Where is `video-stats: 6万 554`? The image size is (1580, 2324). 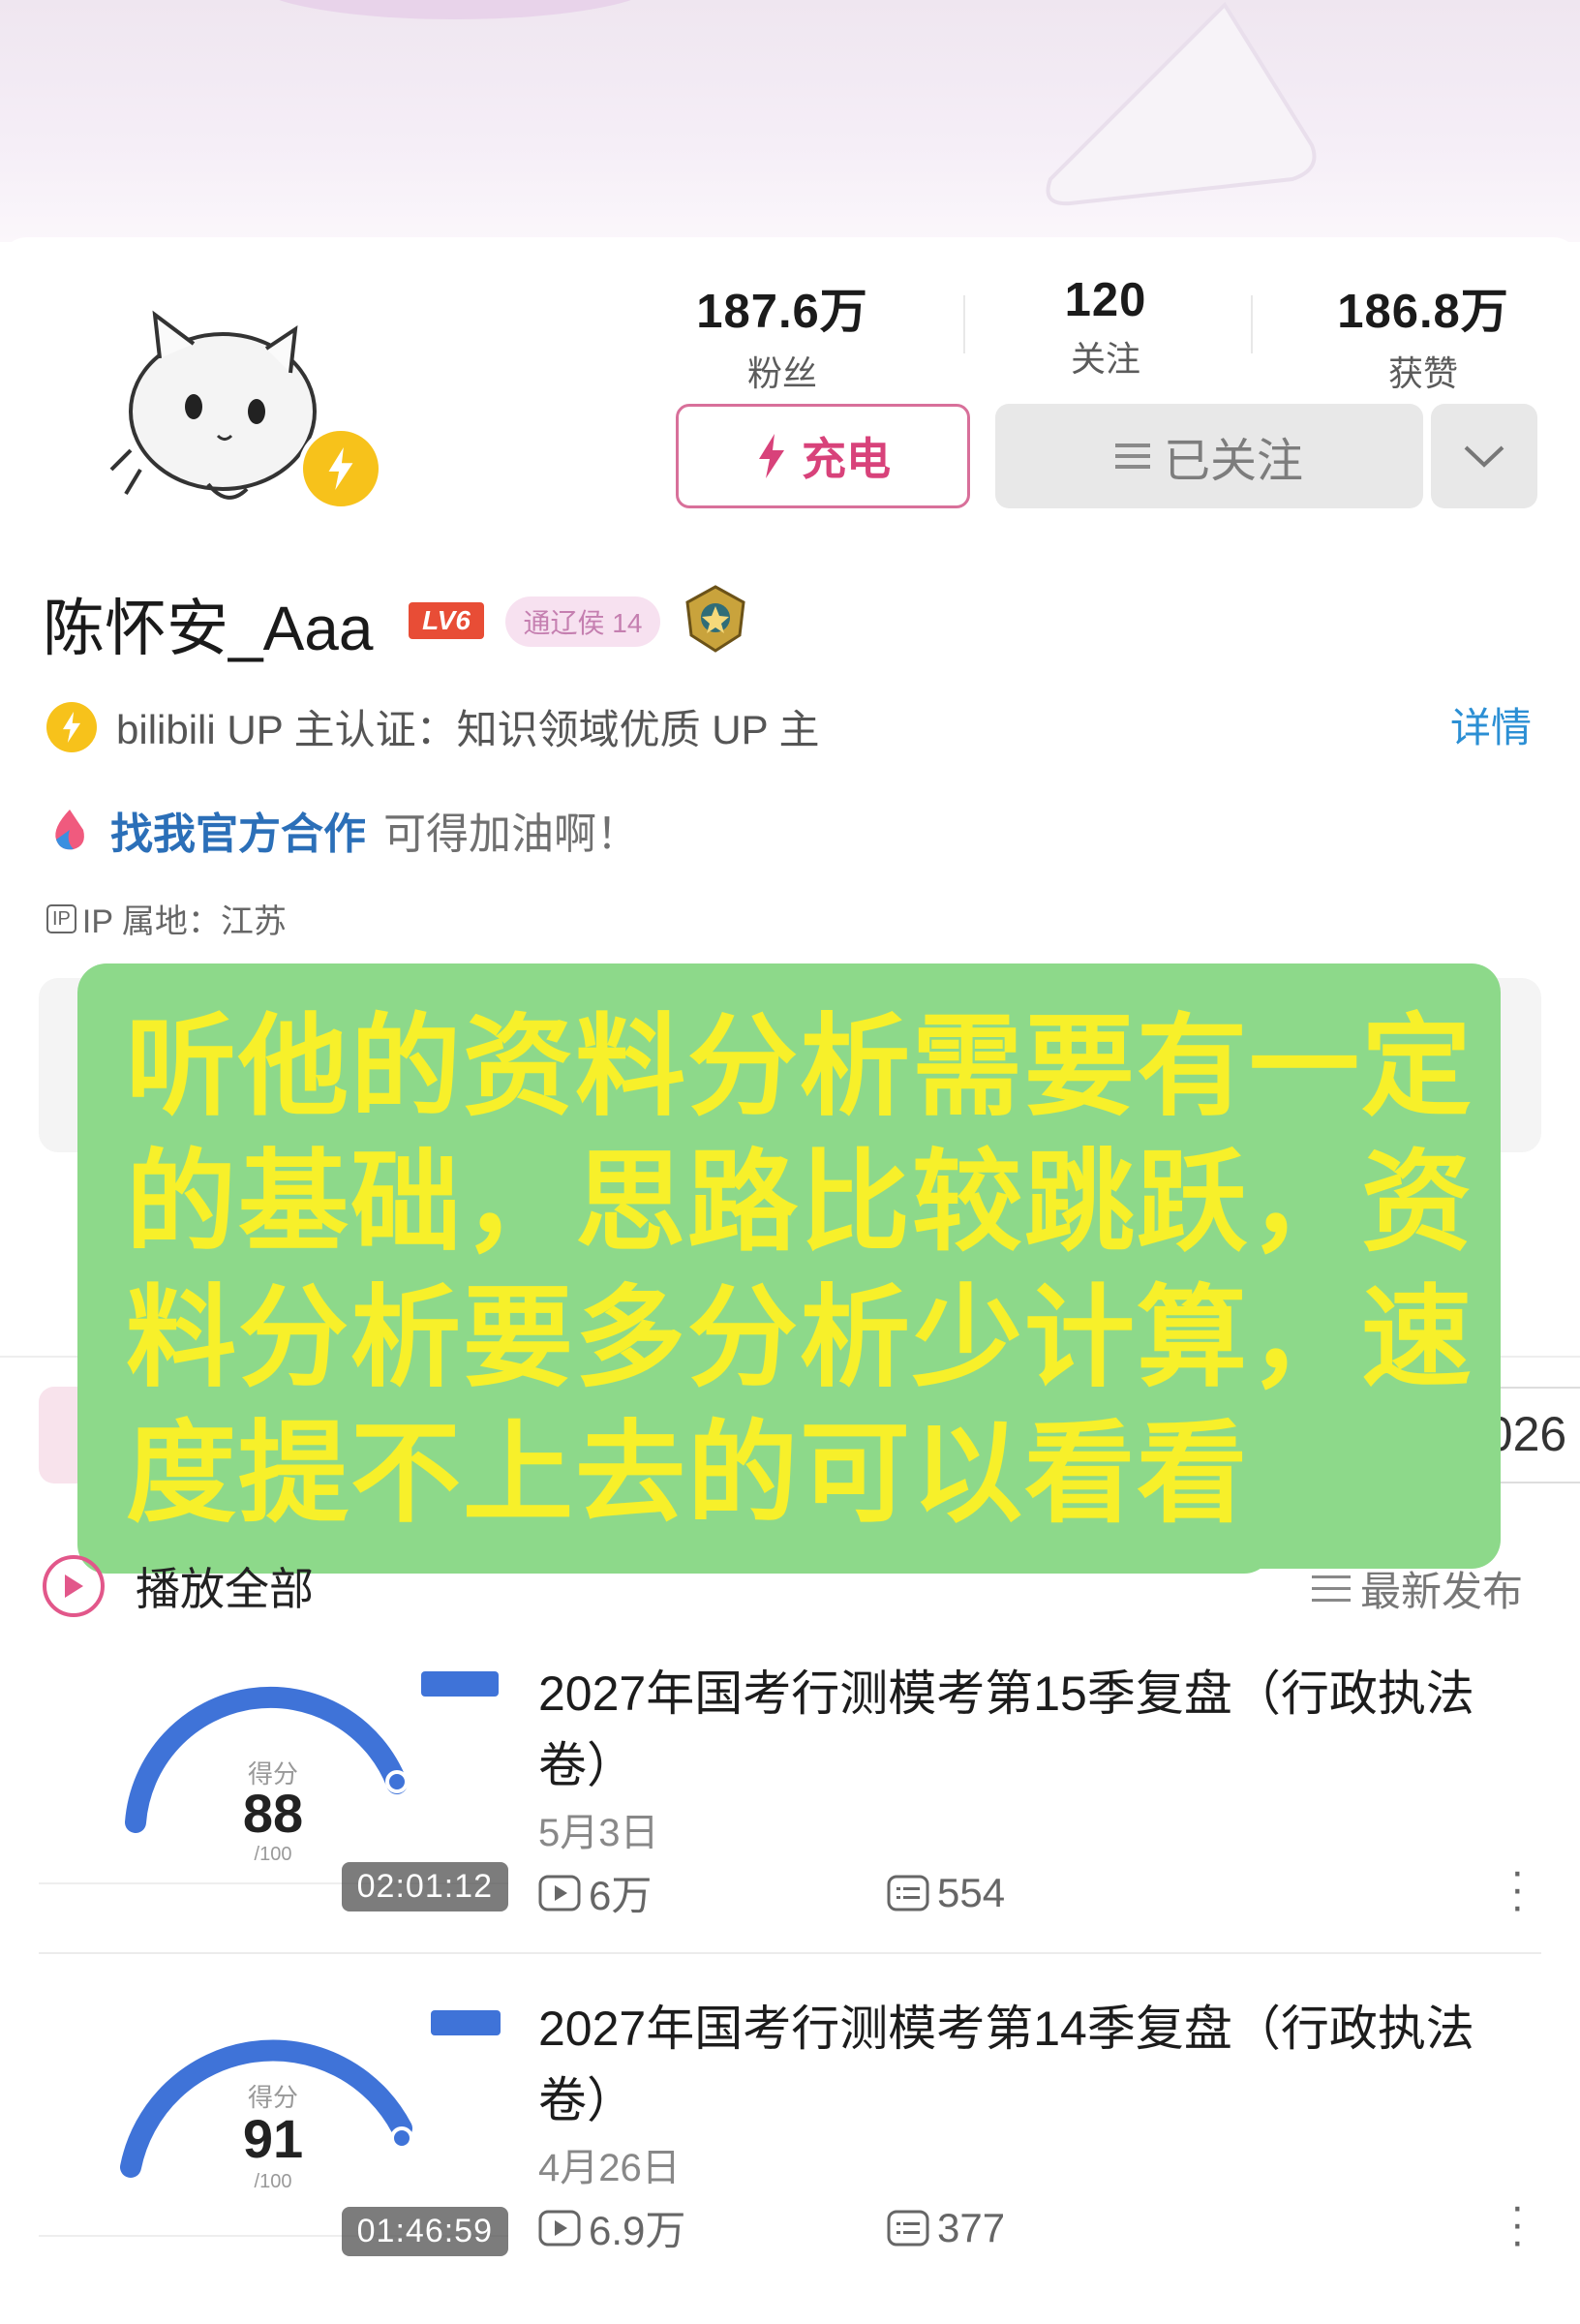 video-stats: 6万 554 is located at coordinates (771, 1893).